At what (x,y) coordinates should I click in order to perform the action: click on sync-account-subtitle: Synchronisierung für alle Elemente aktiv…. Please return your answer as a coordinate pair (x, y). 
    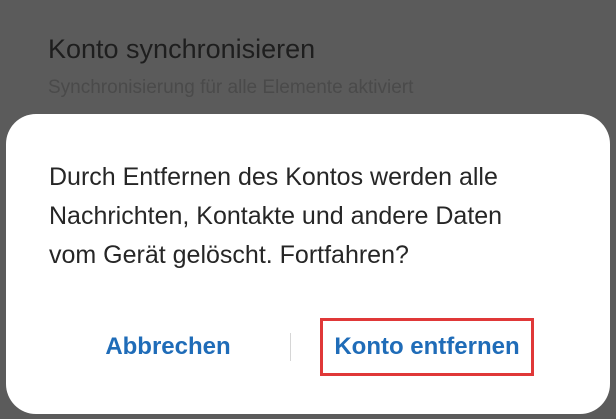
    Looking at the image, I should click on (231, 87).